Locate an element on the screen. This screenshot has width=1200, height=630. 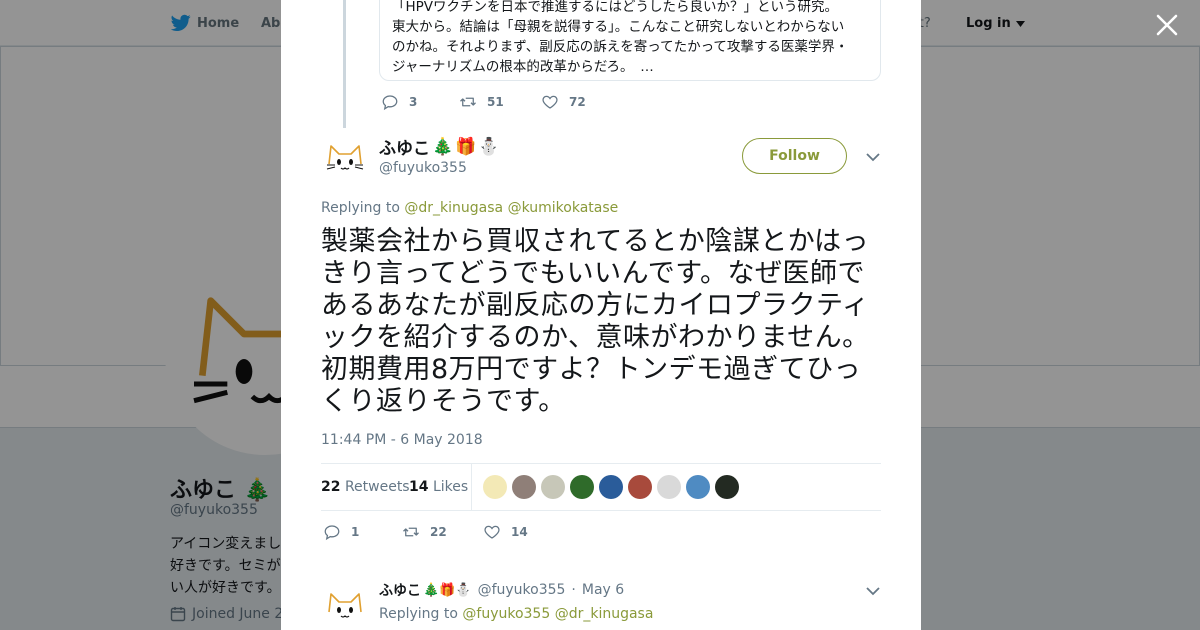
reply-author-name: ふゆこ is located at coordinates (400, 590).